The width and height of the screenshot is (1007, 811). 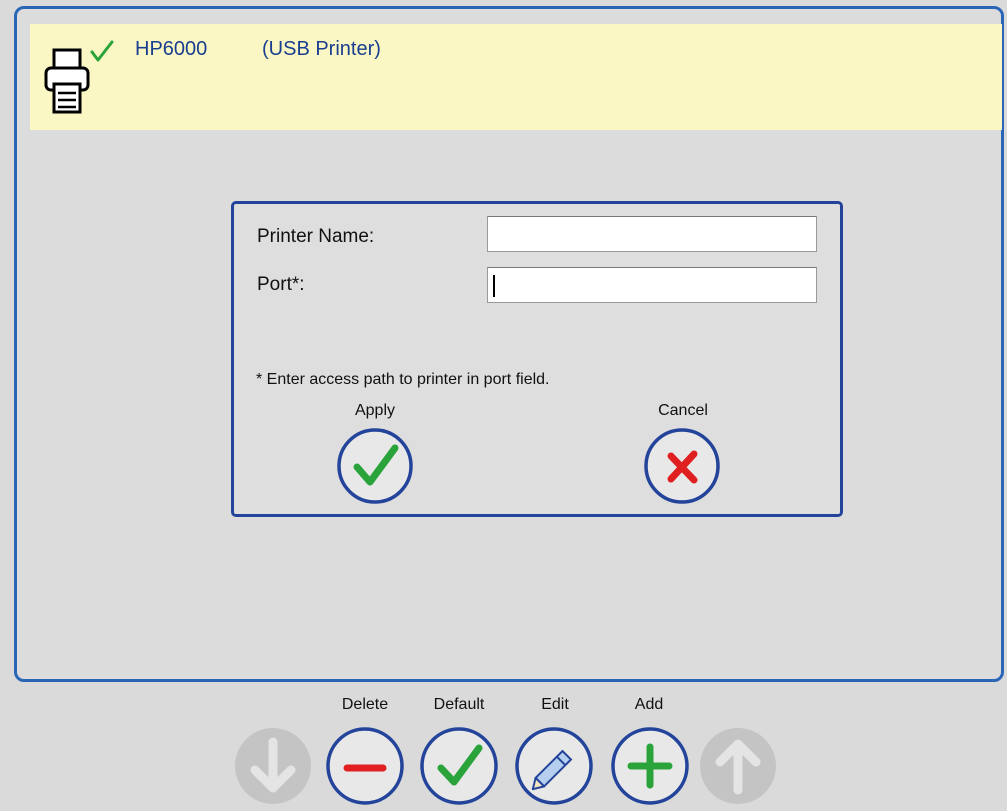 I want to click on default-button, so click(x=459, y=766).